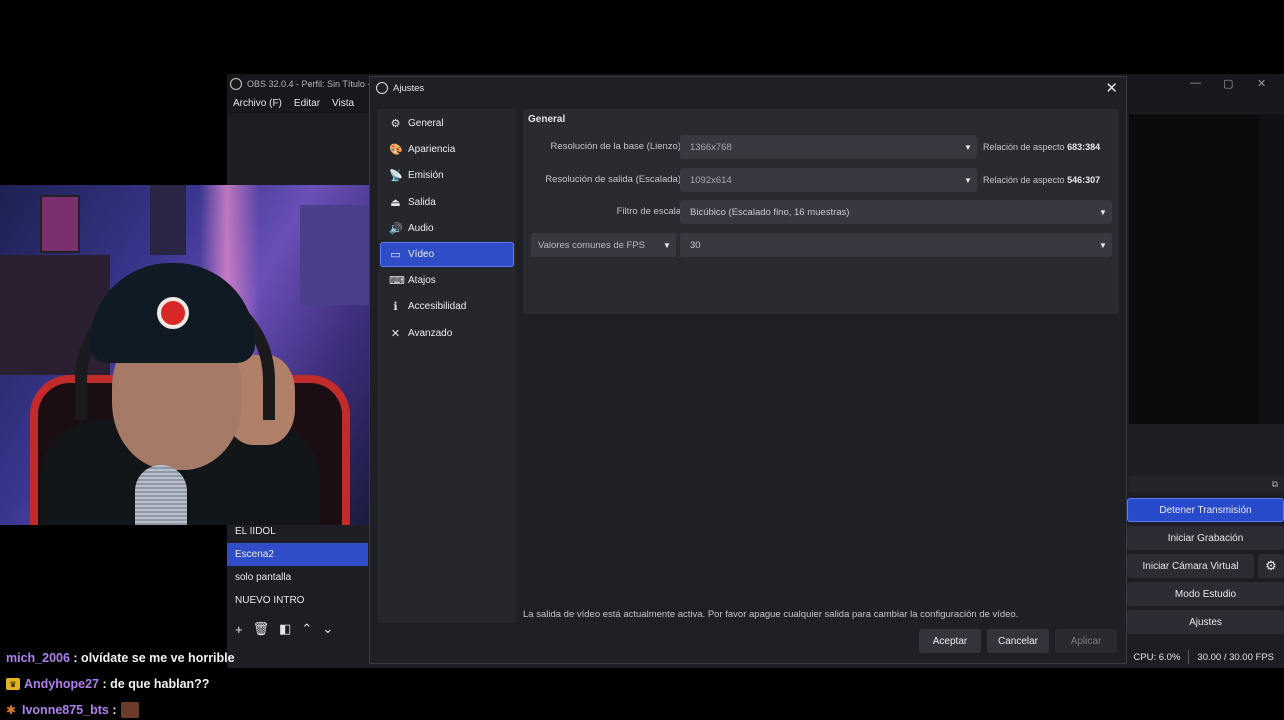 This screenshot has width=1284, height=720. What do you see at coordinates (1228, 83) in the screenshot?
I see `maximize-icon: ▢` at bounding box center [1228, 83].